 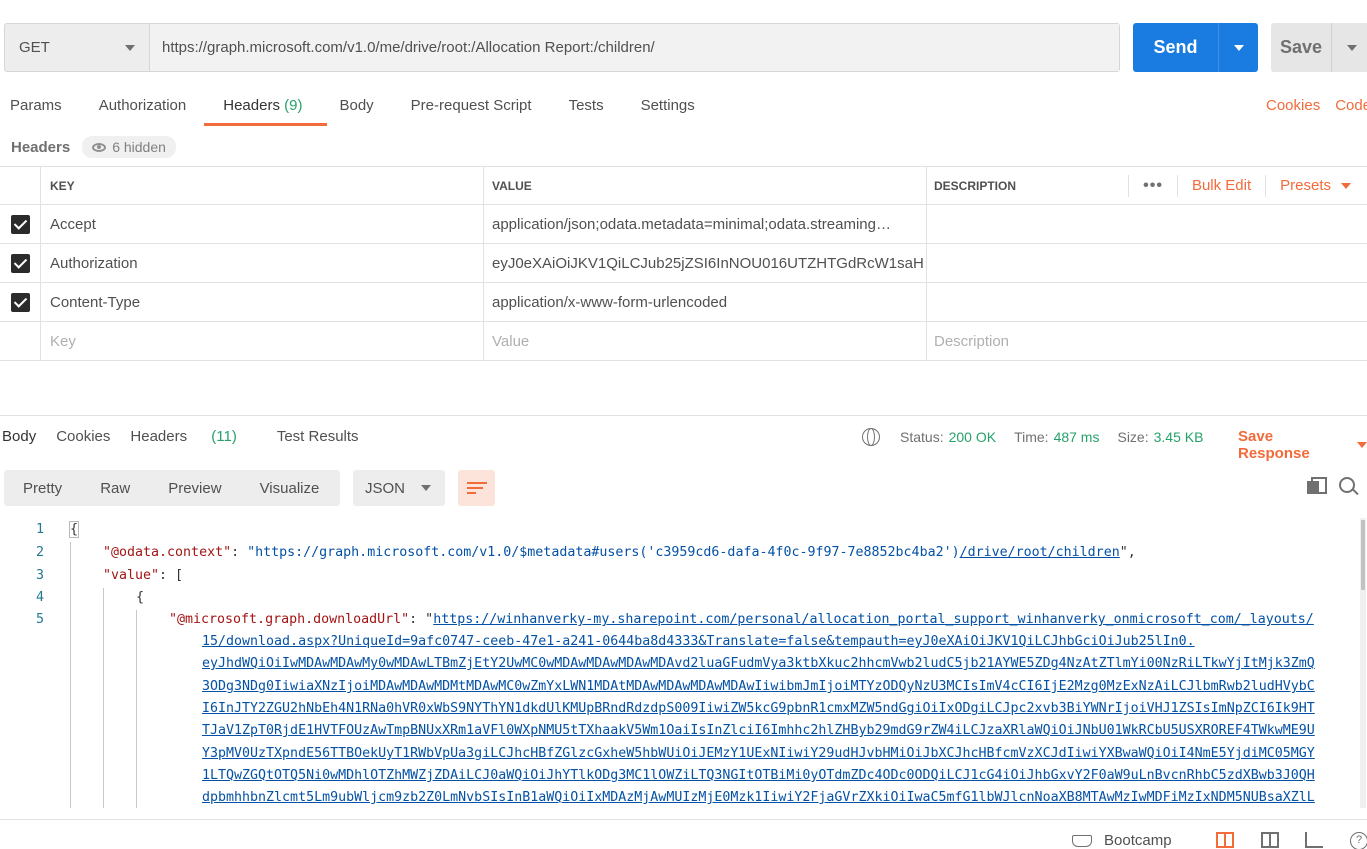 What do you see at coordinates (1153, 185) in the screenshot?
I see `more-options-icon: •••` at bounding box center [1153, 185].